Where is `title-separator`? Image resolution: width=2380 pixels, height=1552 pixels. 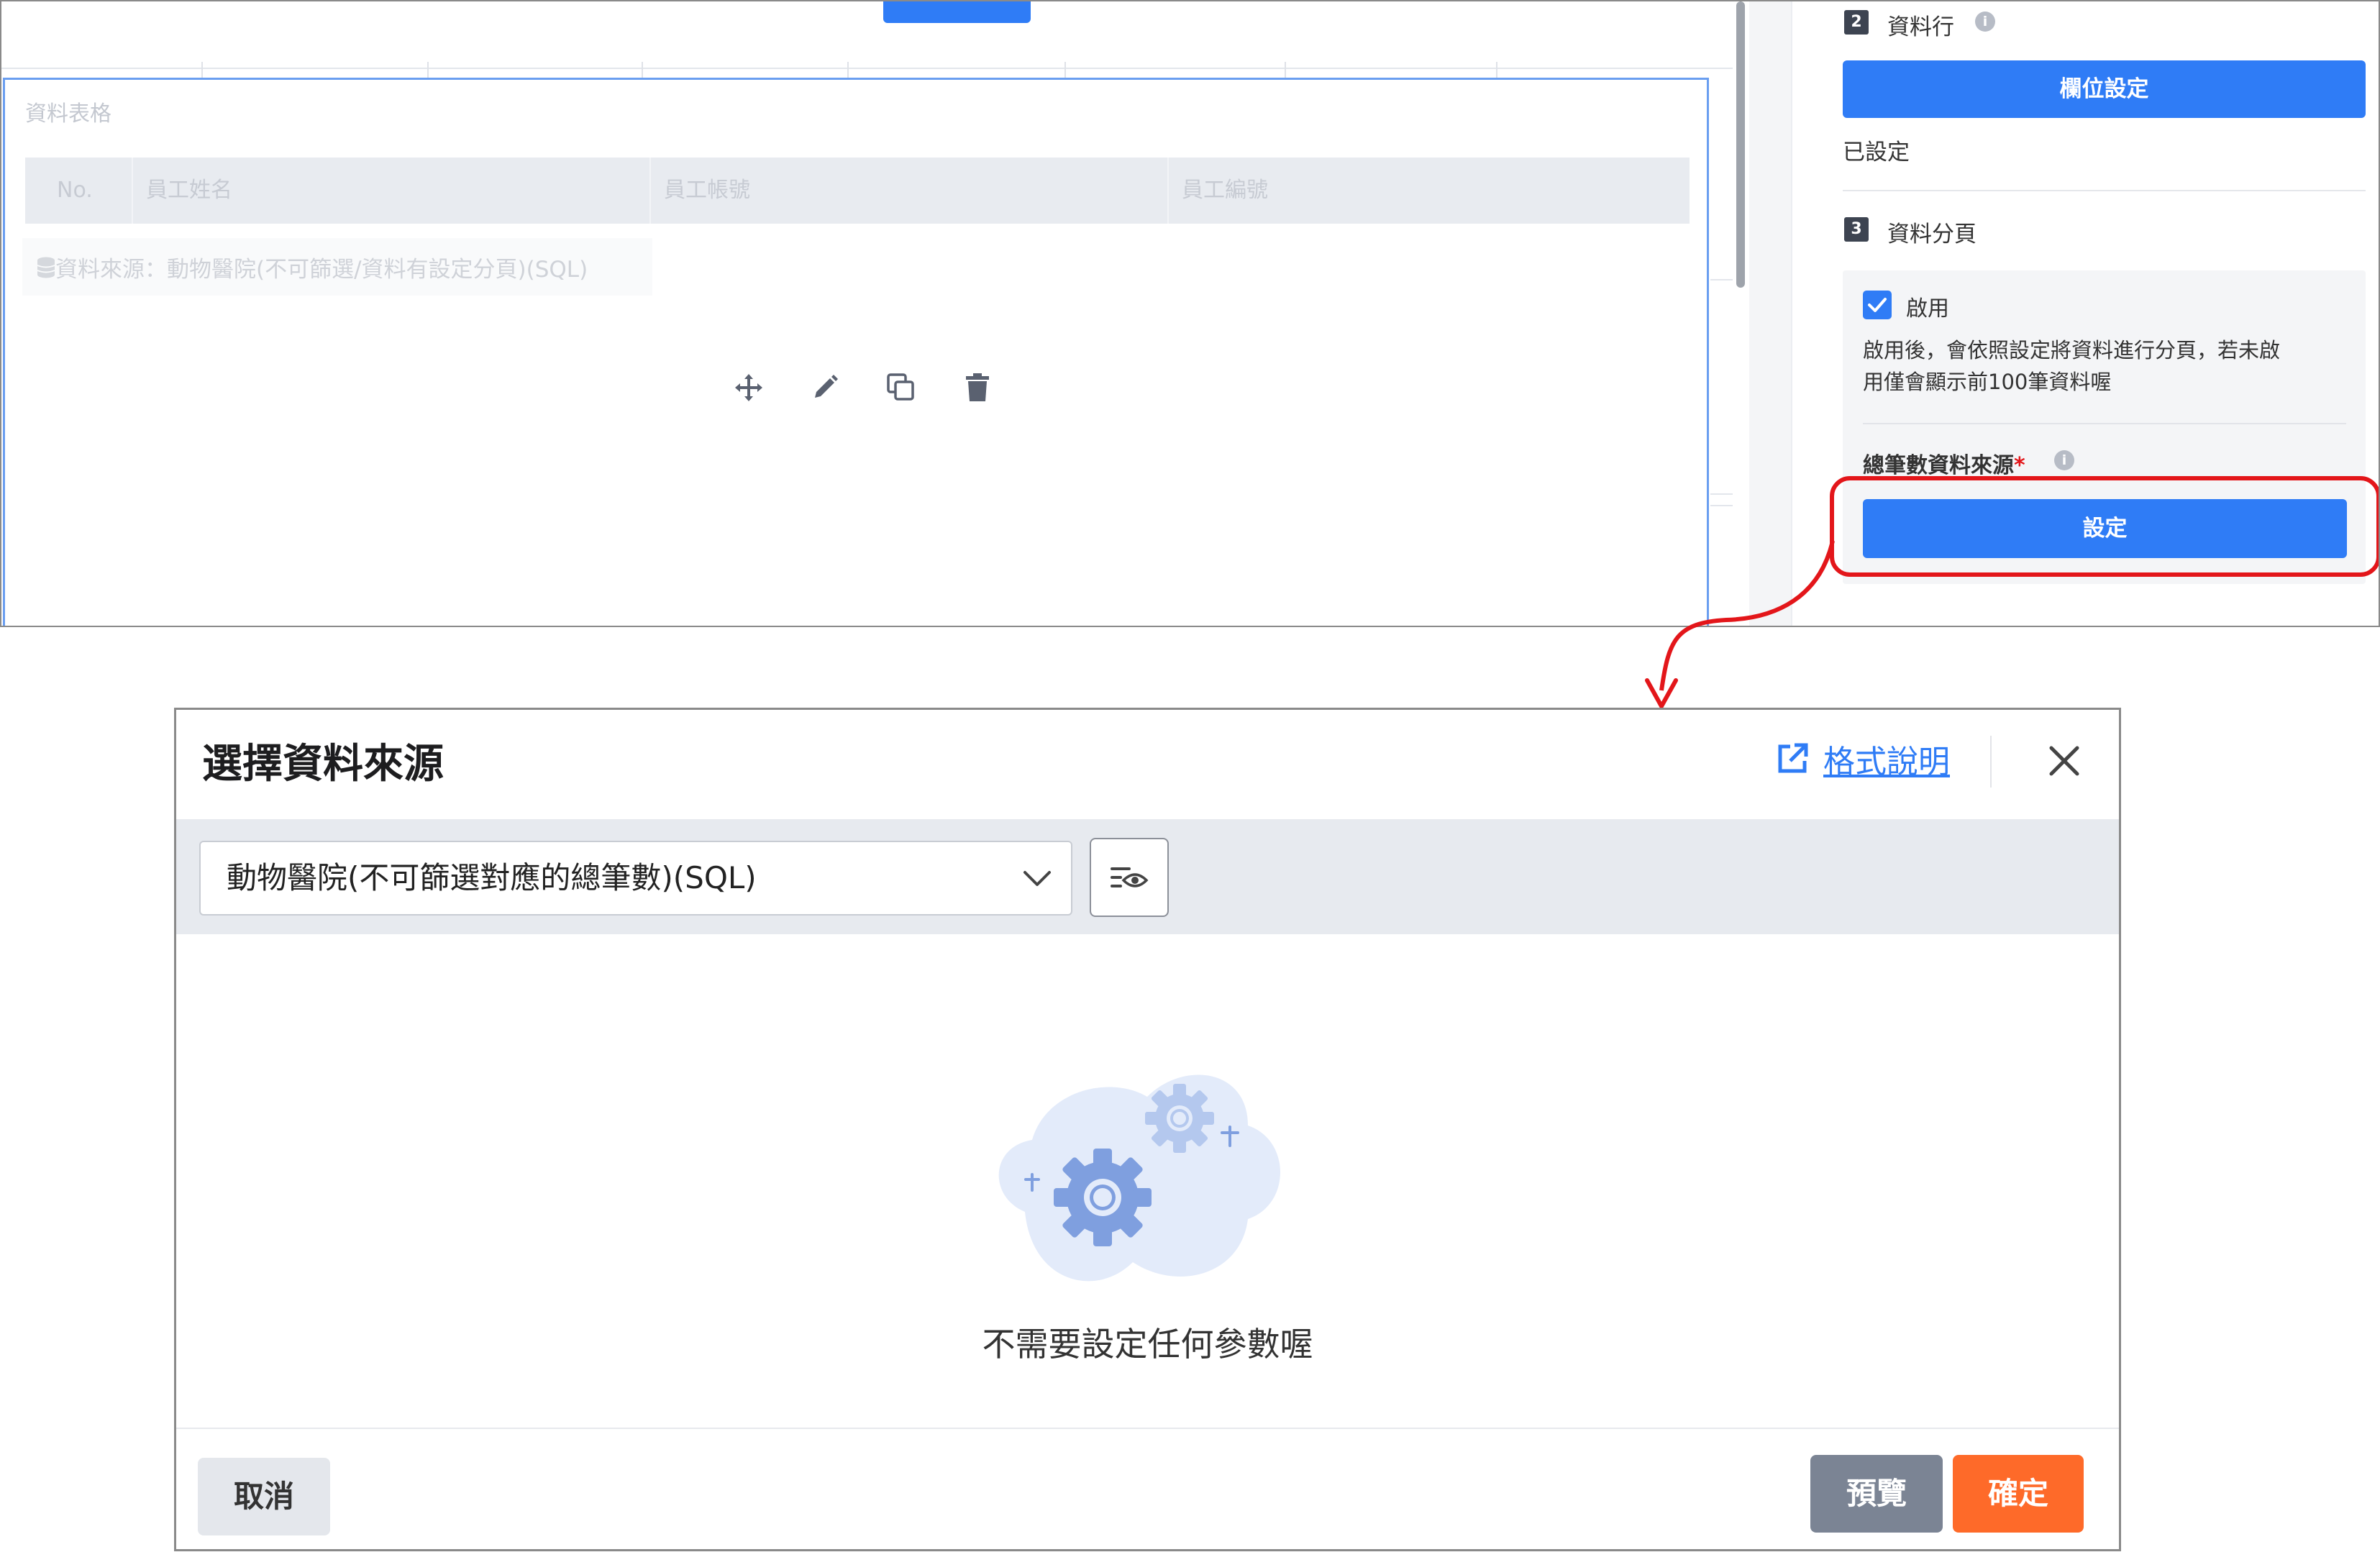
title-separator is located at coordinates (1991, 762).